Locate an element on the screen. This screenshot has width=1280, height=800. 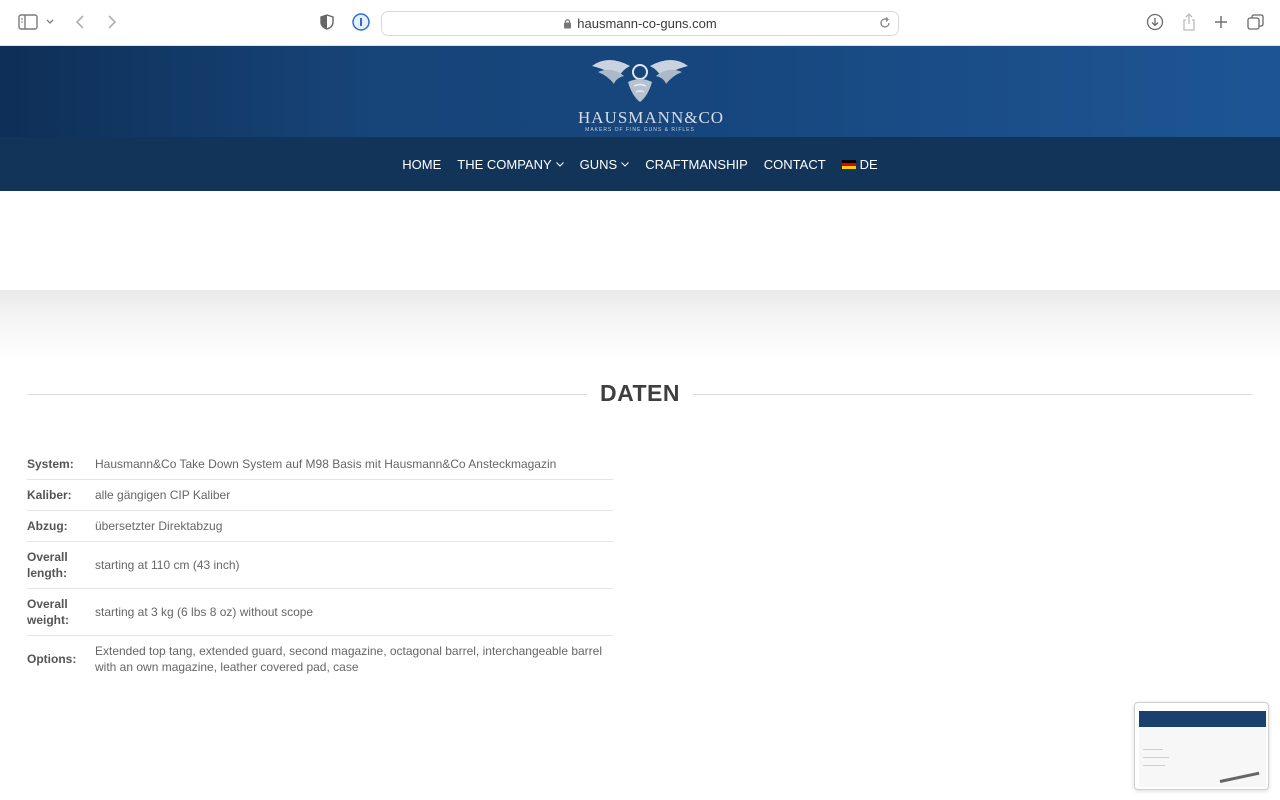
privacy-shield-icon is located at coordinates (327, 22).